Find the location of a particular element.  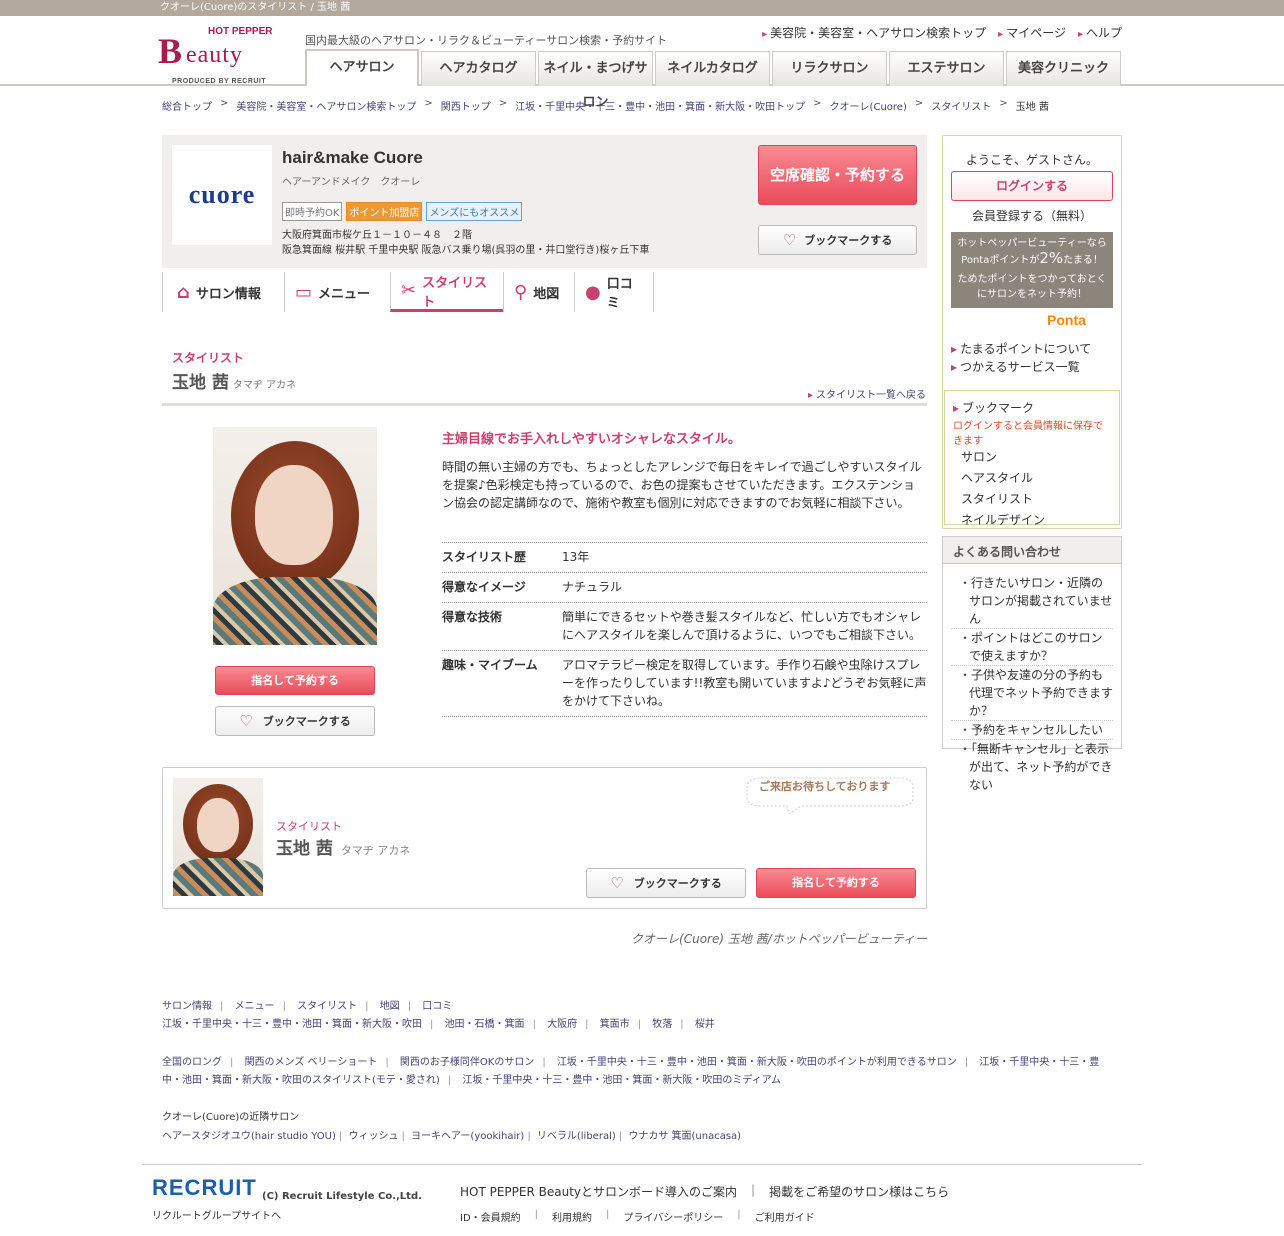

bookmark-item-nail: ネイルデザイン is located at coordinates (1032, 520).